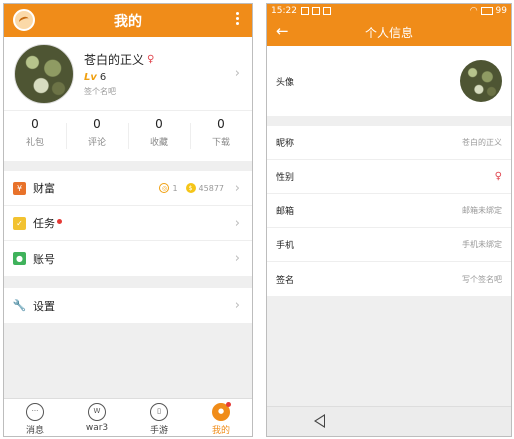  Describe the element at coordinates (284, 11) in the screenshot. I see `clock: 15:22` at that location.